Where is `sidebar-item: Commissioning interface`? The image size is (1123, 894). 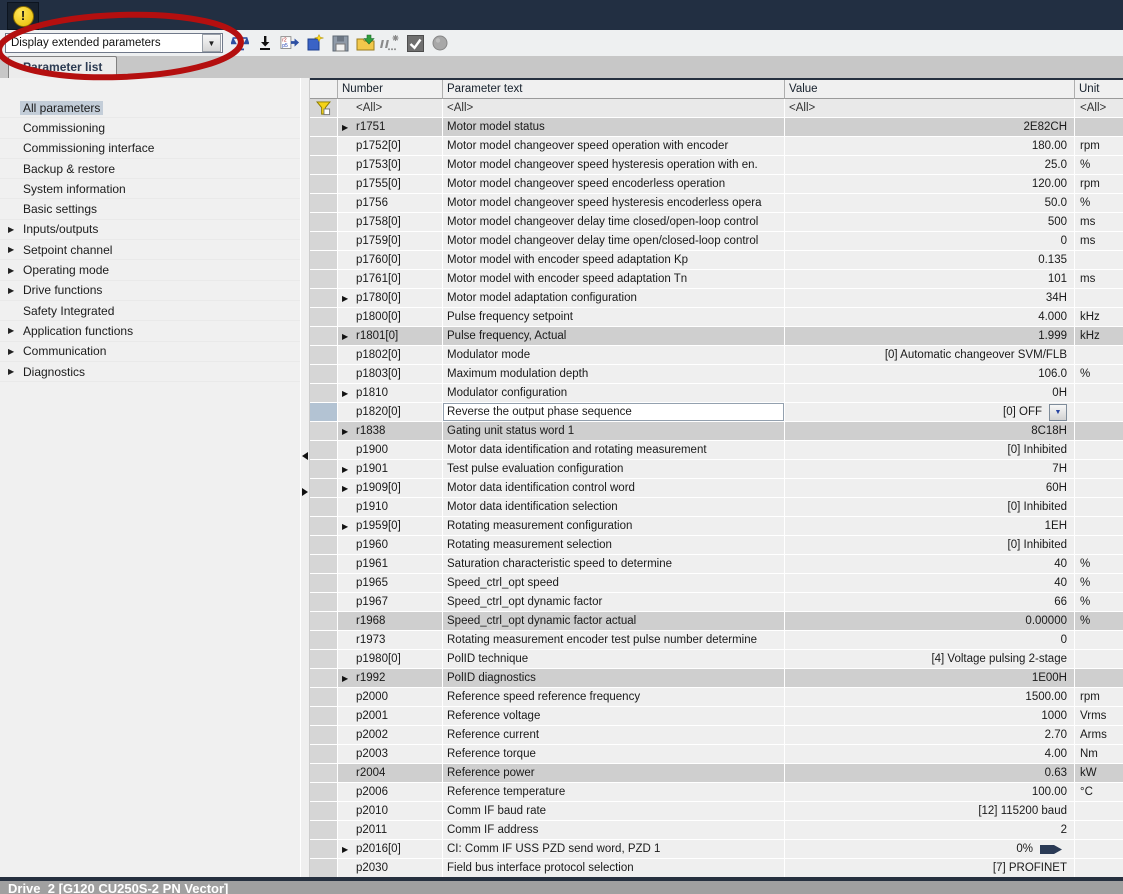 sidebar-item: Commissioning interface is located at coordinates (150, 149).